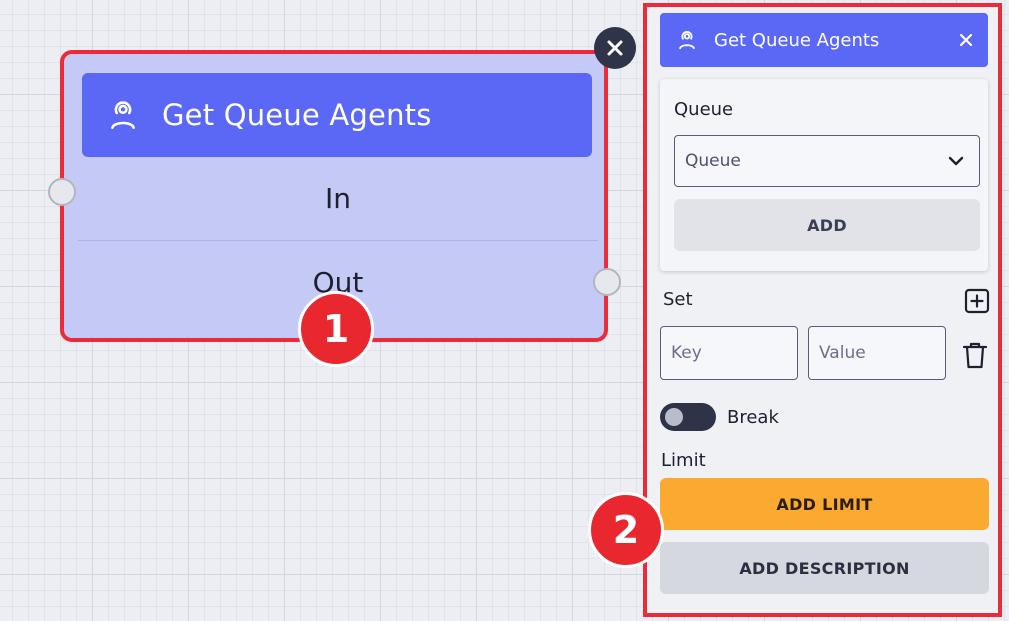  Describe the element at coordinates (704, 109) in the screenshot. I see `queue-label: Queue` at that location.